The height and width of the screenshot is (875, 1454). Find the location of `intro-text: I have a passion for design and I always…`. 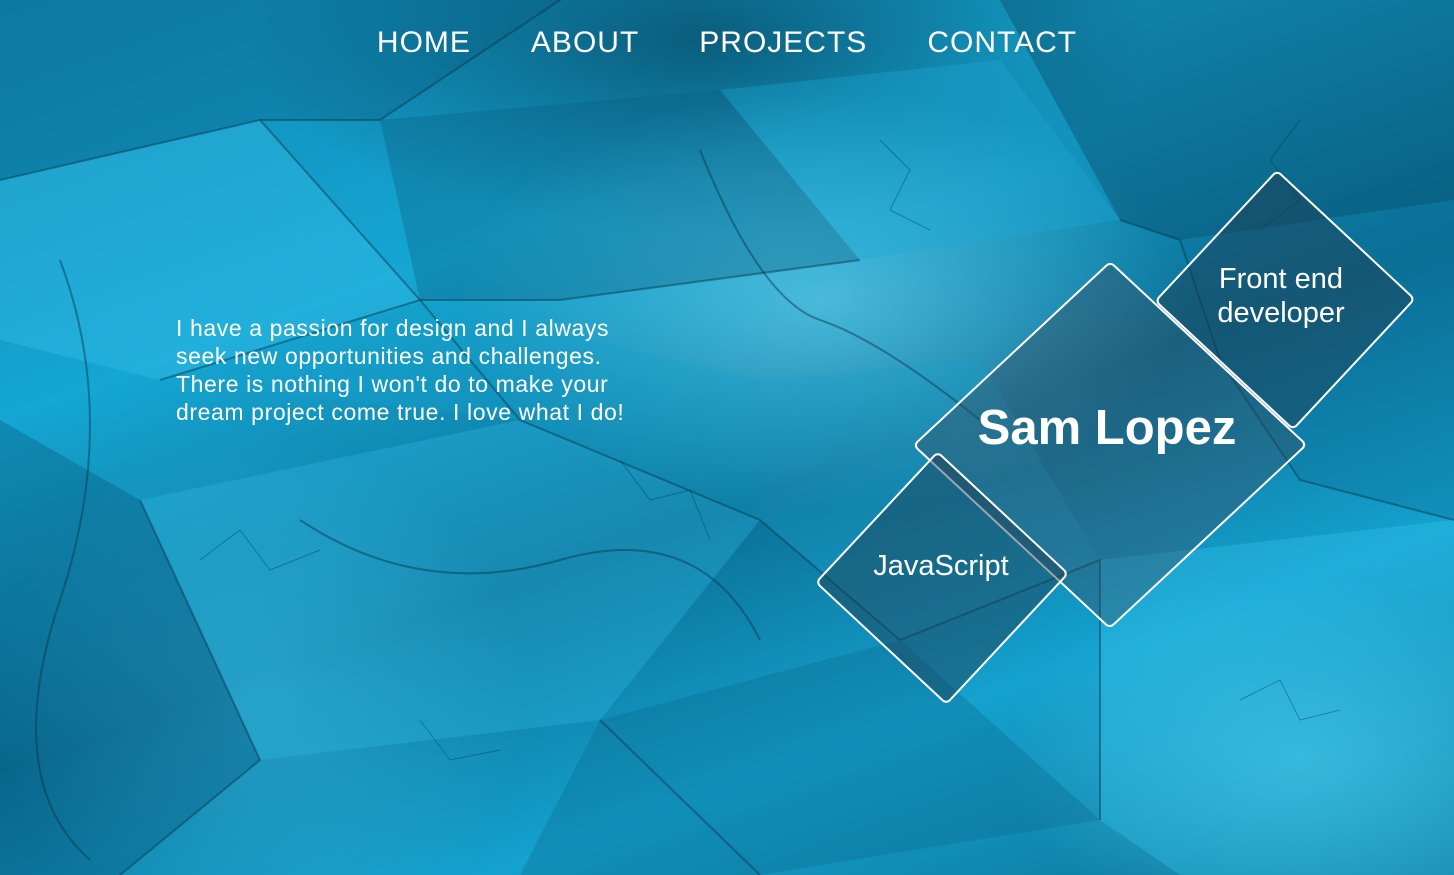

intro-text: I have a passion for design and I always… is located at coordinates (400, 370).